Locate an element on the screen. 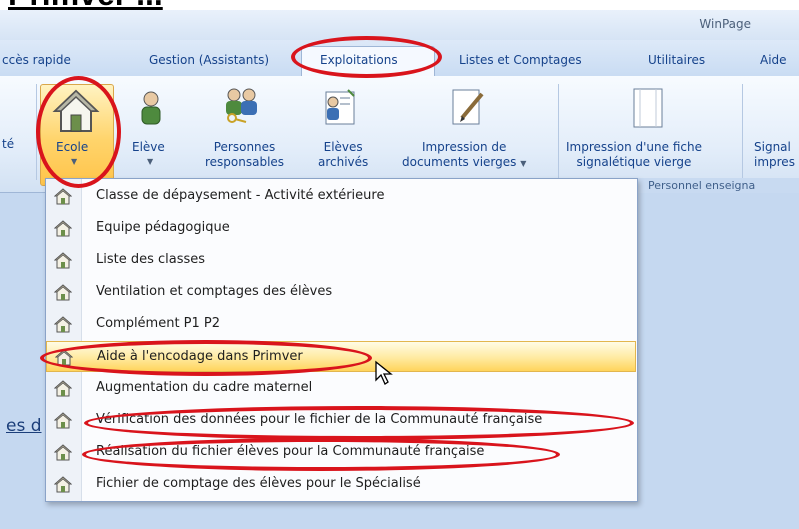  mouse-cursor-icon is located at coordinates (384, 372).